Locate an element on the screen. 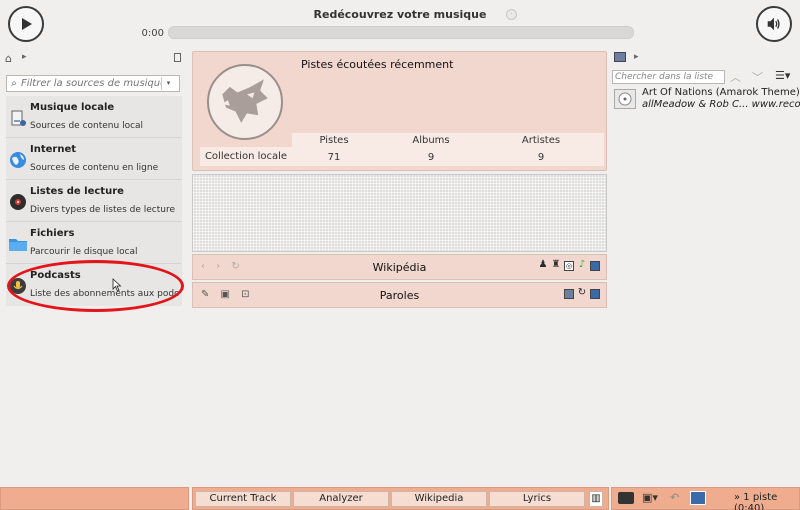  volume-button is located at coordinates (774, 24).